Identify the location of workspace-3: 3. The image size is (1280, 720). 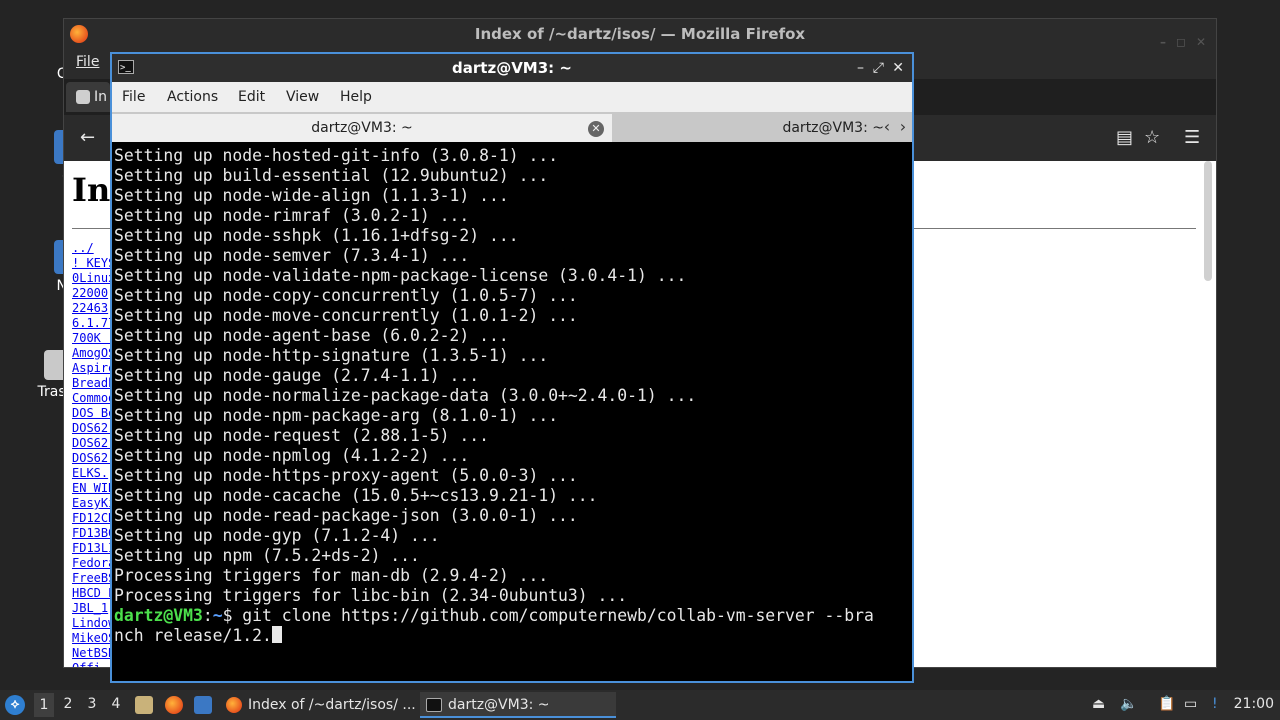
(92, 704).